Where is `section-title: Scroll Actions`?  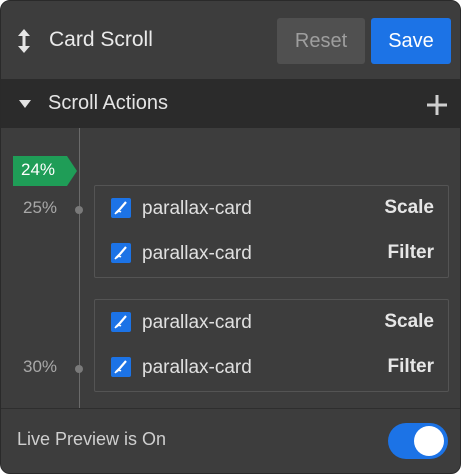
section-title: Scroll Actions is located at coordinates (108, 103).